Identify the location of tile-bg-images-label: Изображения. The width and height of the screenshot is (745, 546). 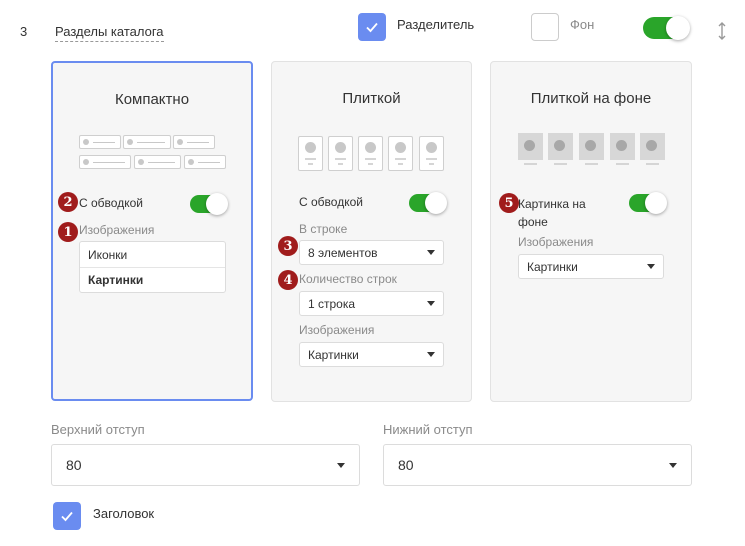
(556, 242).